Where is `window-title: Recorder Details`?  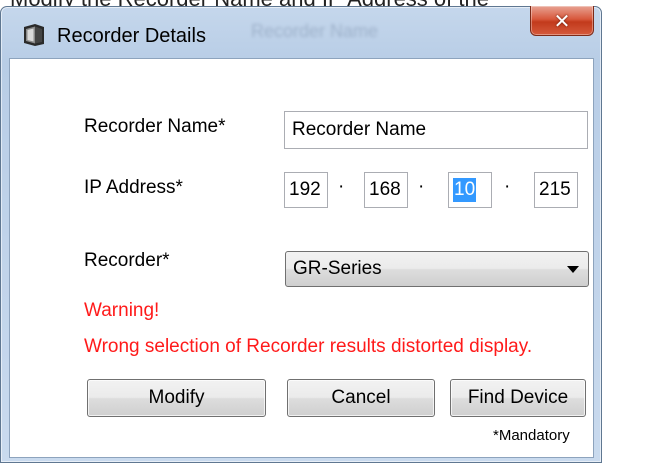 window-title: Recorder Details is located at coordinates (131, 36).